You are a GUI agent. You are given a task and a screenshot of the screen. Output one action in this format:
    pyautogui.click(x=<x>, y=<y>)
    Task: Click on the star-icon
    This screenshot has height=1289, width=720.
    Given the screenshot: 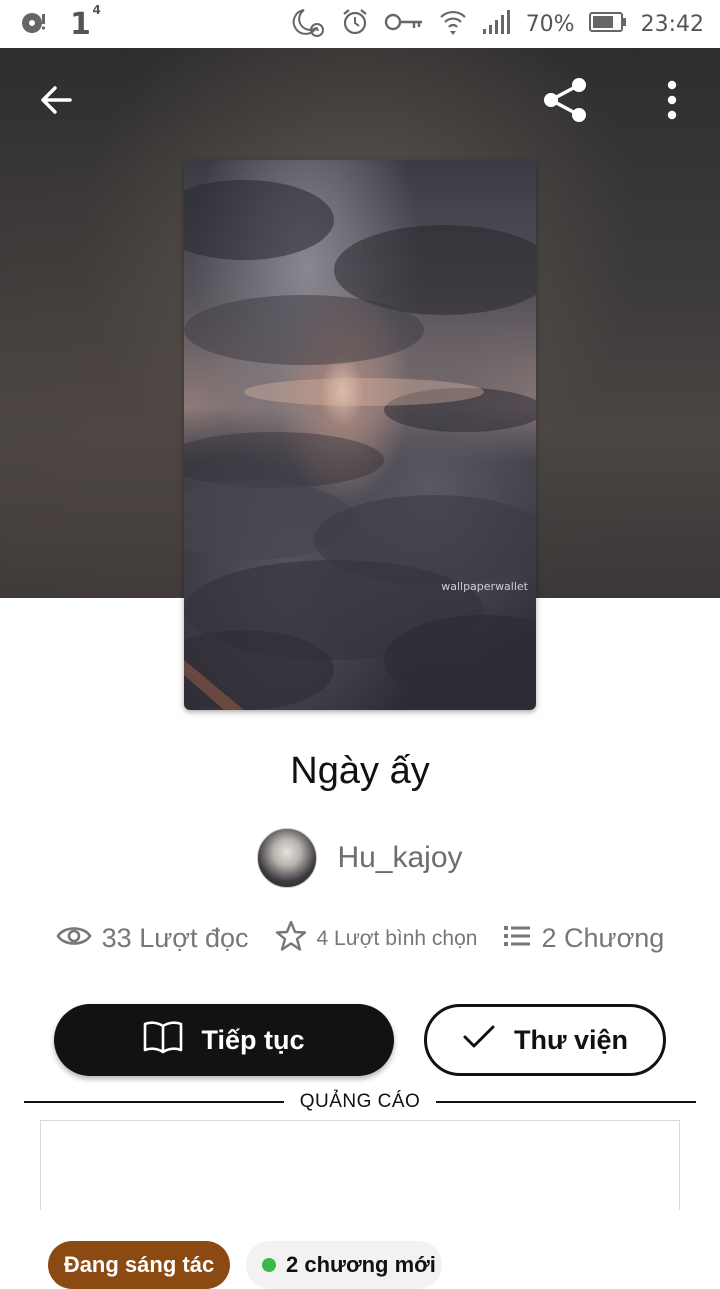 What is the action you would take?
    pyautogui.click(x=291, y=938)
    